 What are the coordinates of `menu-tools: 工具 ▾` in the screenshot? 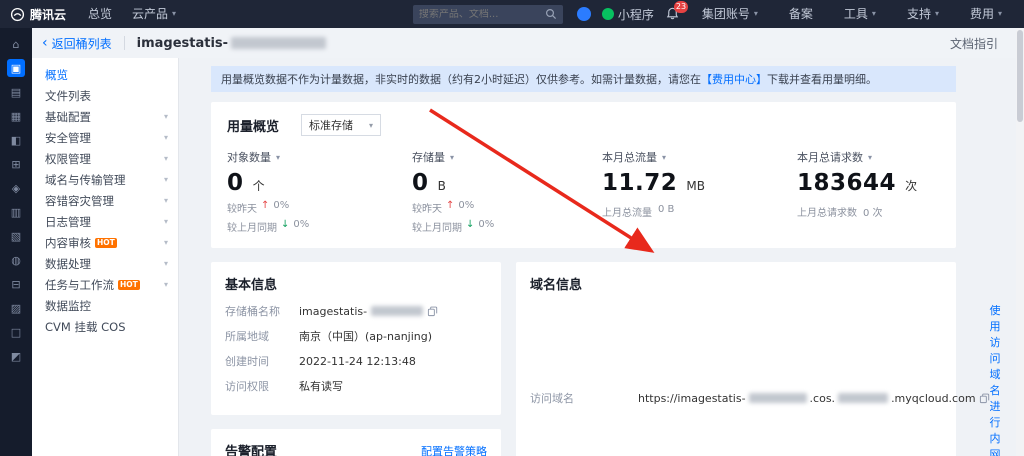 It's located at (860, 14).